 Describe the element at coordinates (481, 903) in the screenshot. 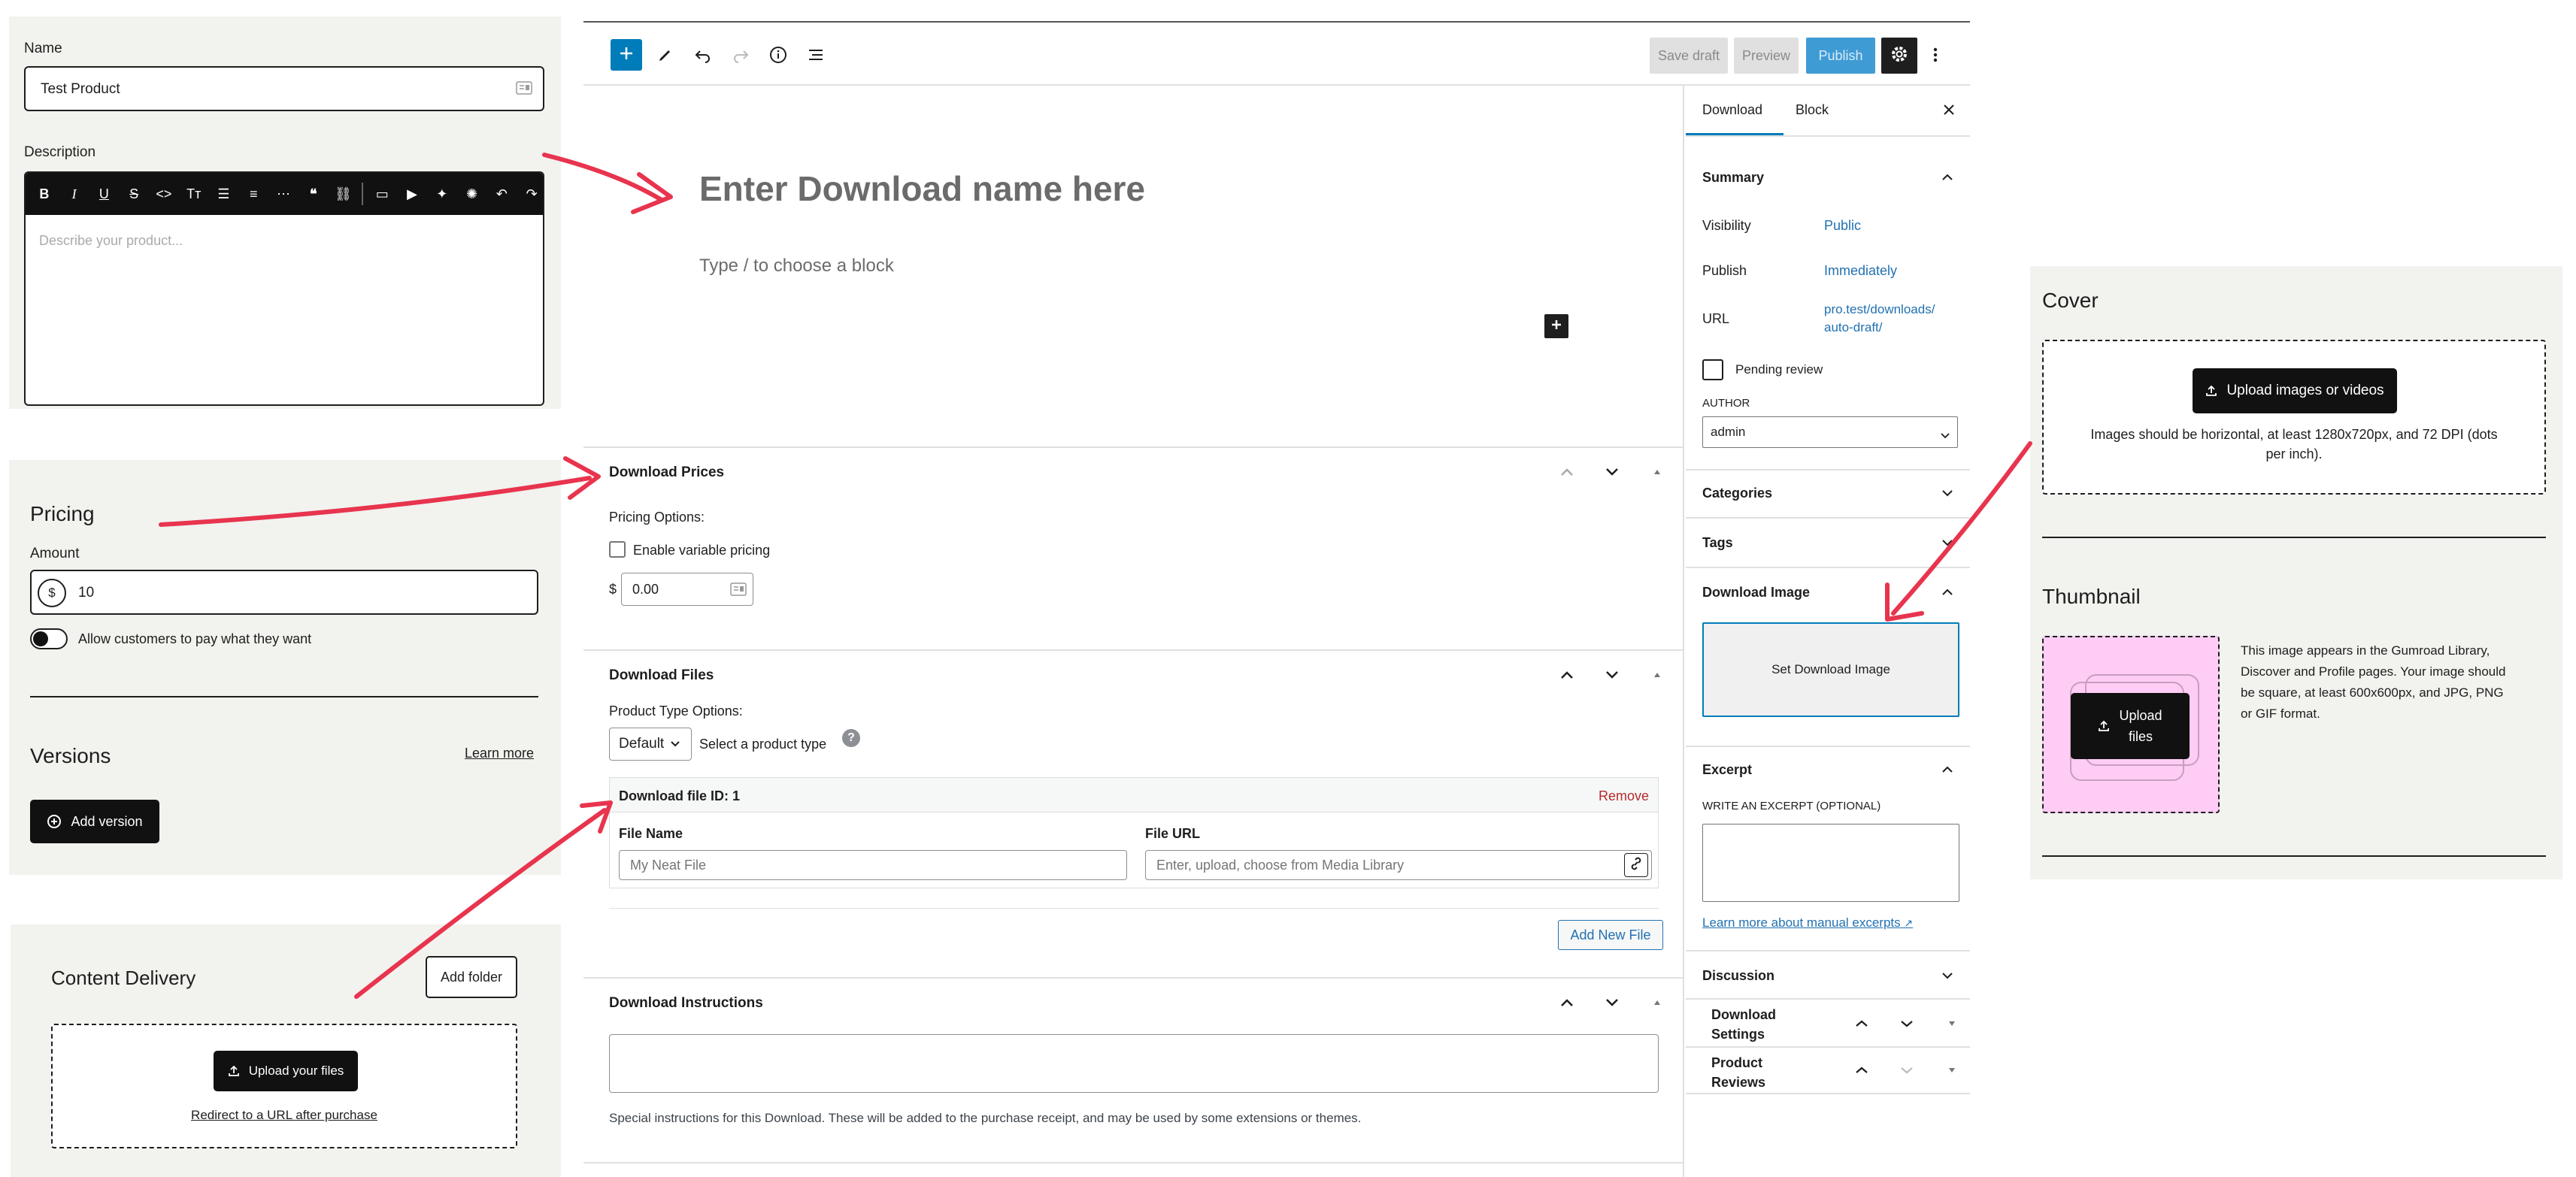

I see `arrow-content-delivery-to-files` at that location.